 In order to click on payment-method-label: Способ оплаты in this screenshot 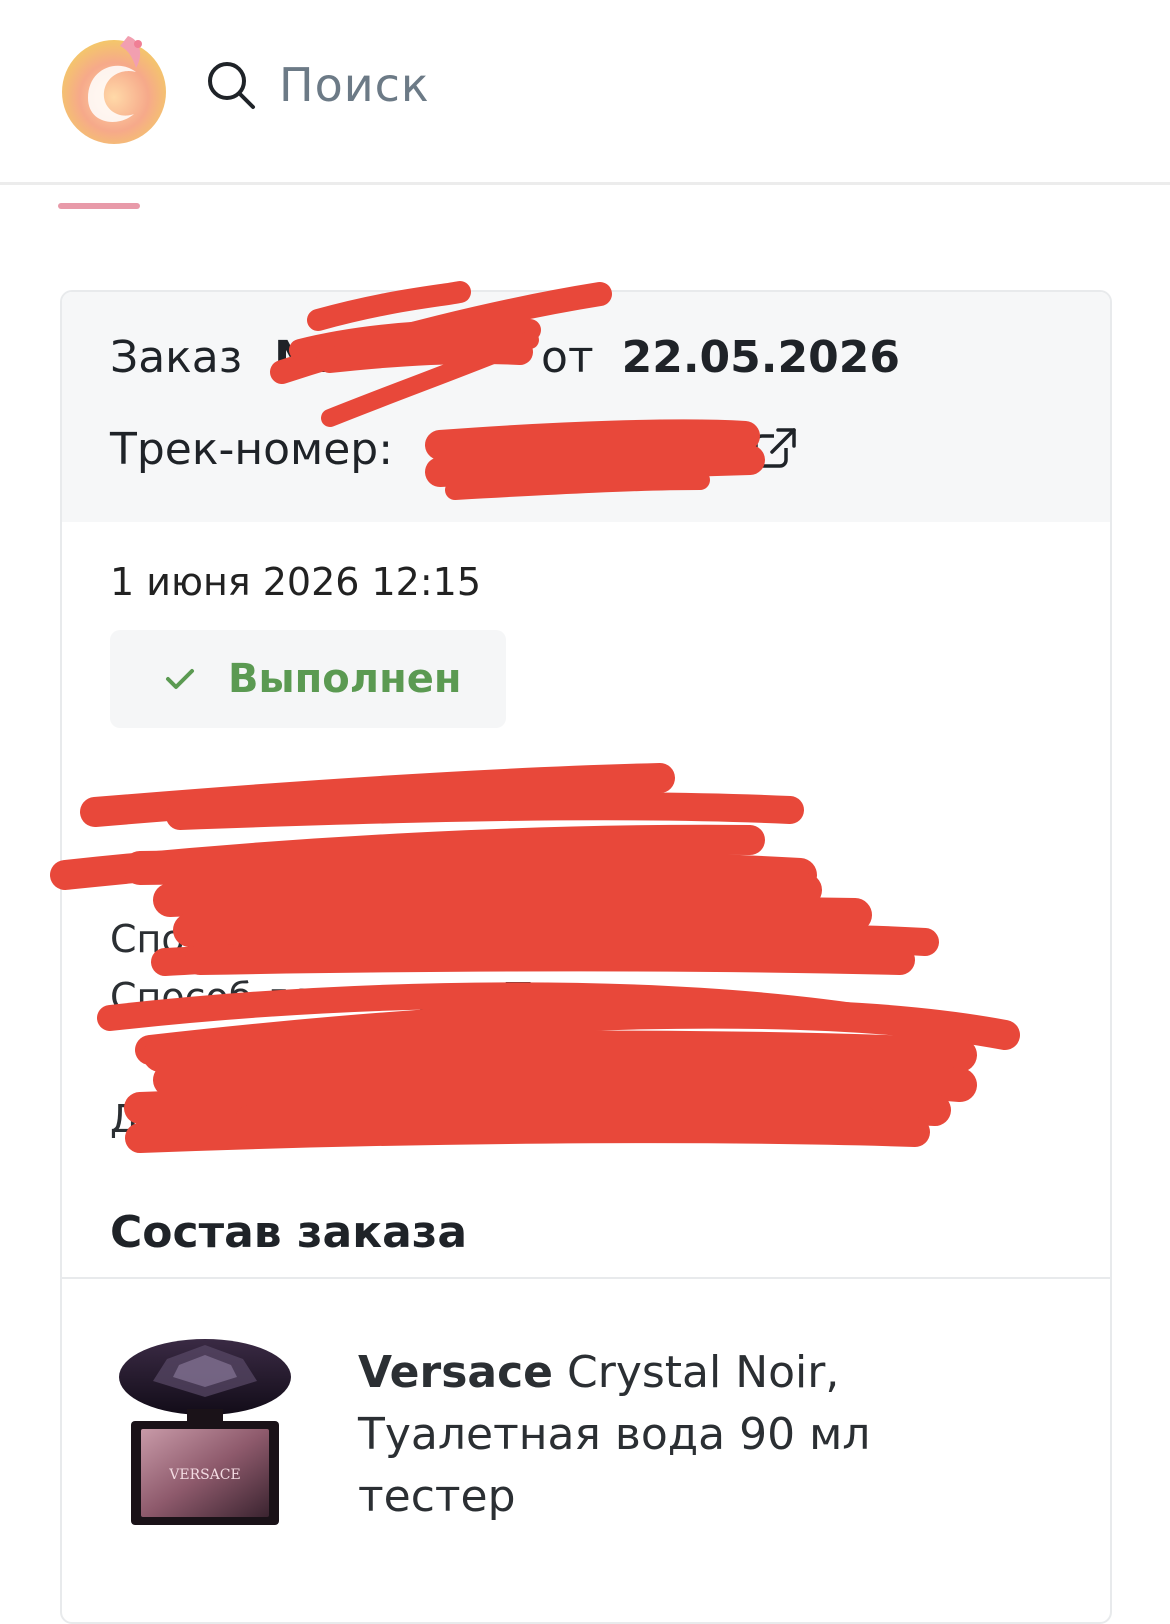, I will do `click(261, 939)`.